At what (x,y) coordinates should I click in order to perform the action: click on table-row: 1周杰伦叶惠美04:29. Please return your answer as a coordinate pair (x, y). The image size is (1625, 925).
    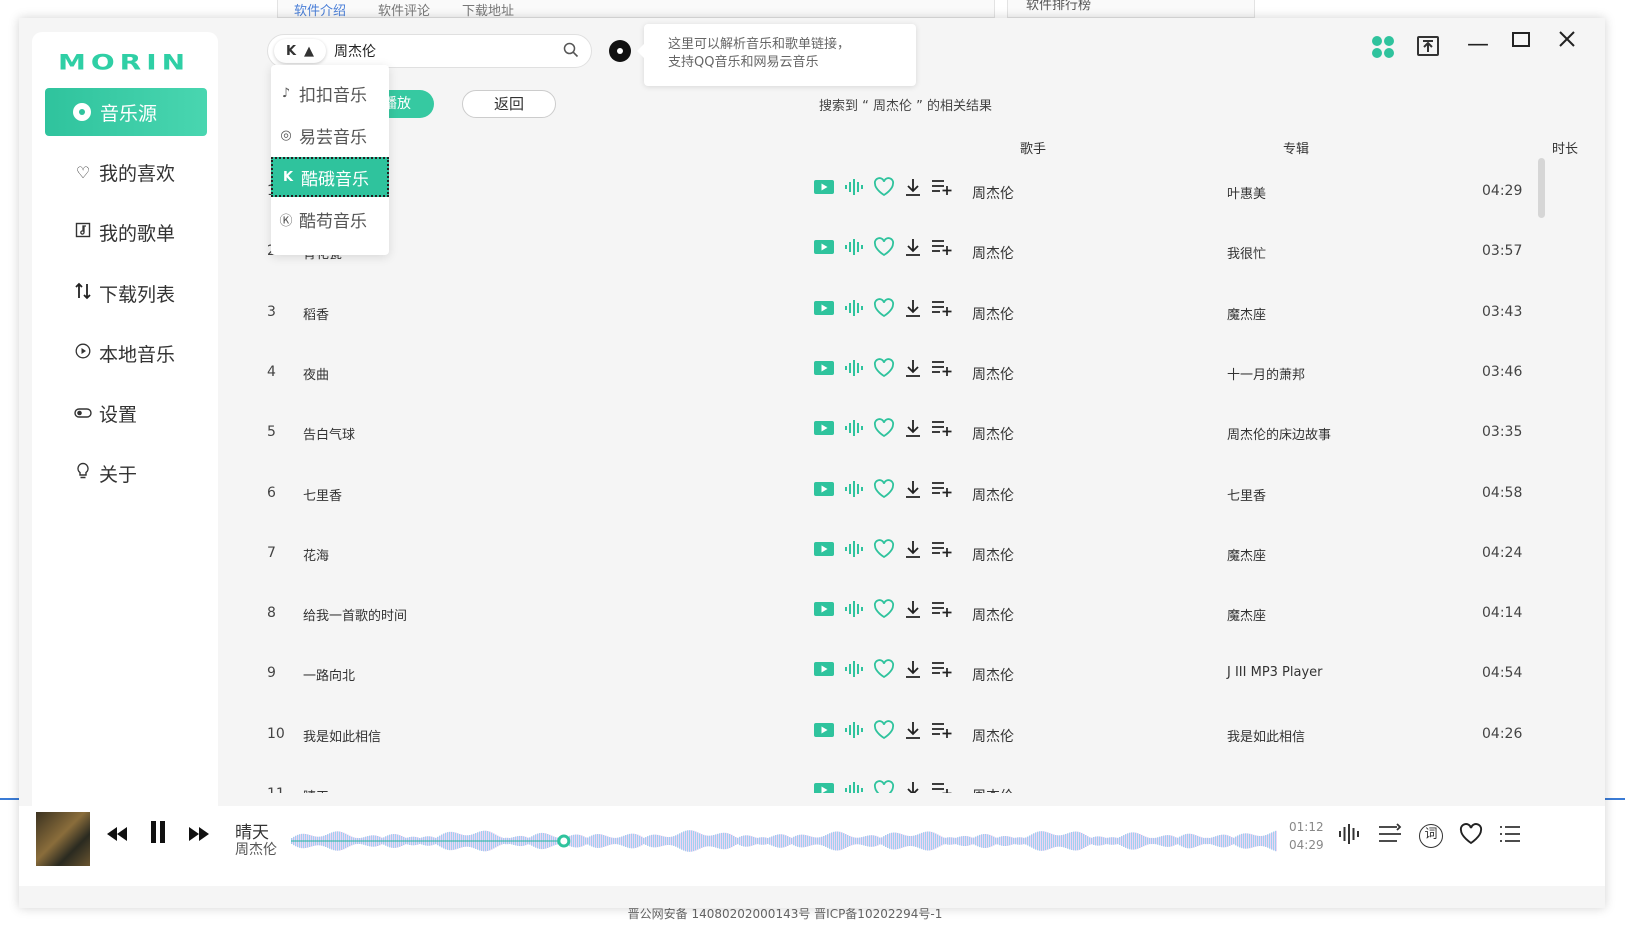
    Looking at the image, I should click on (902, 203).